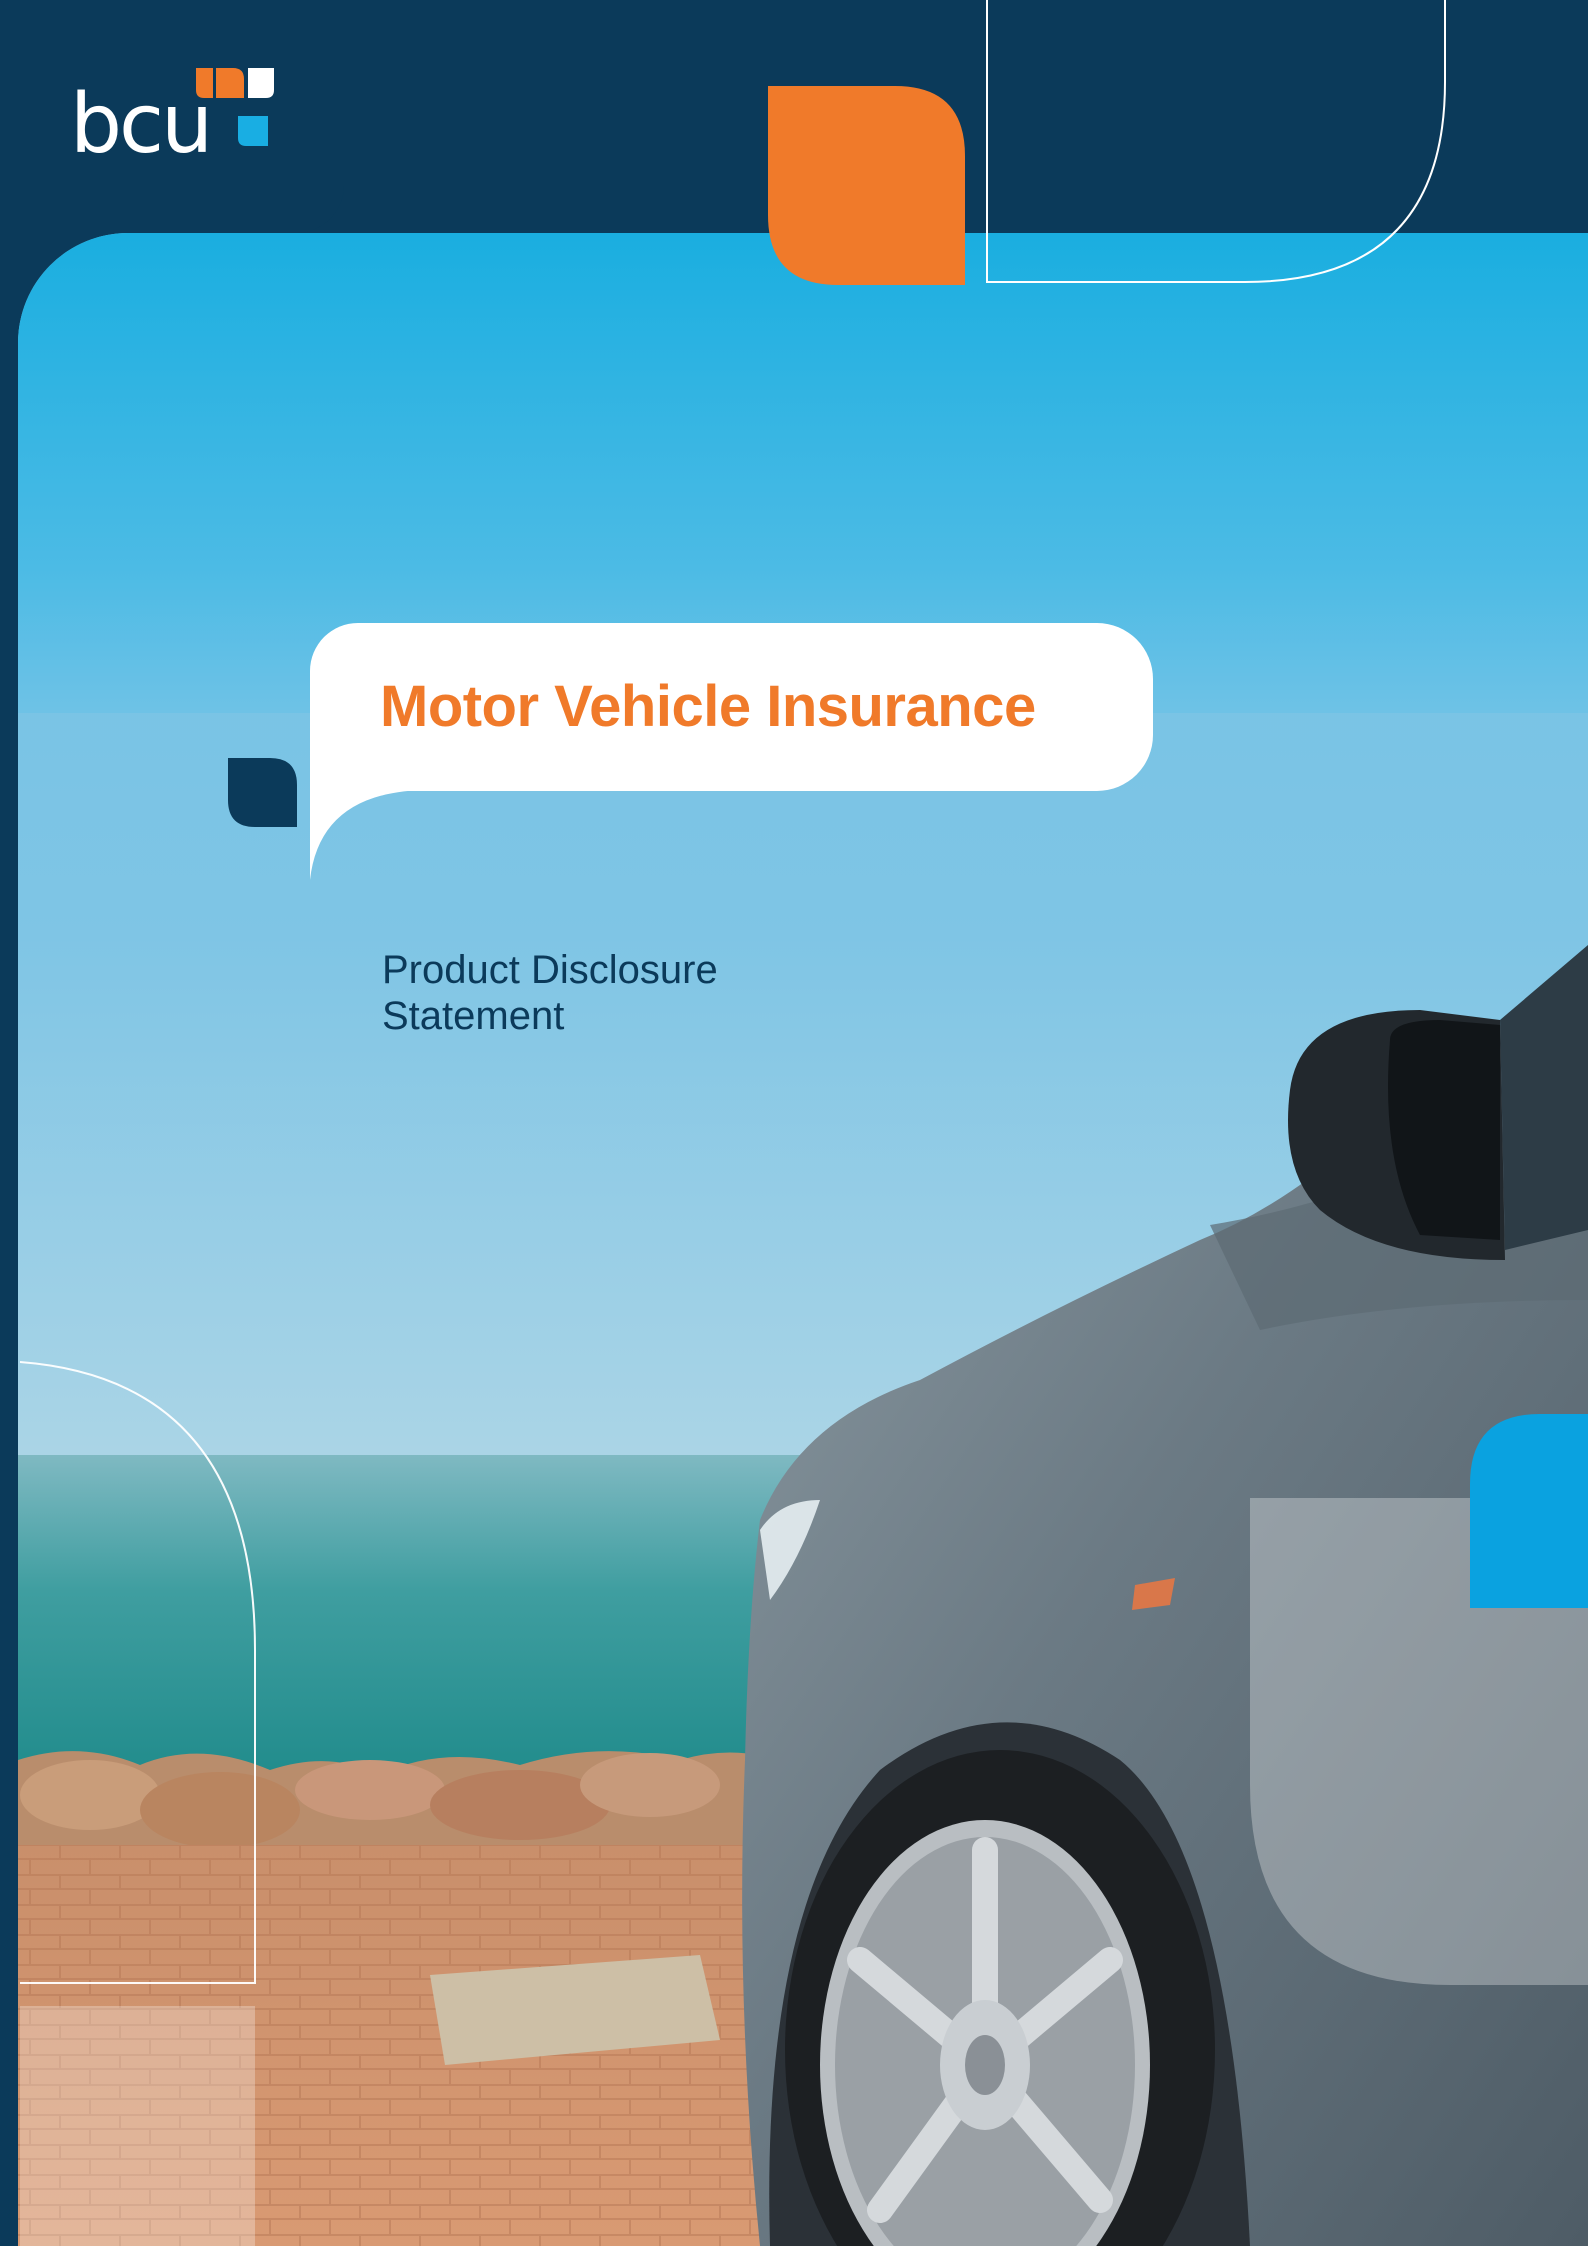  Describe the element at coordinates (708, 706) in the screenshot. I see `document-title: Motor Vehicle Insurance` at that location.